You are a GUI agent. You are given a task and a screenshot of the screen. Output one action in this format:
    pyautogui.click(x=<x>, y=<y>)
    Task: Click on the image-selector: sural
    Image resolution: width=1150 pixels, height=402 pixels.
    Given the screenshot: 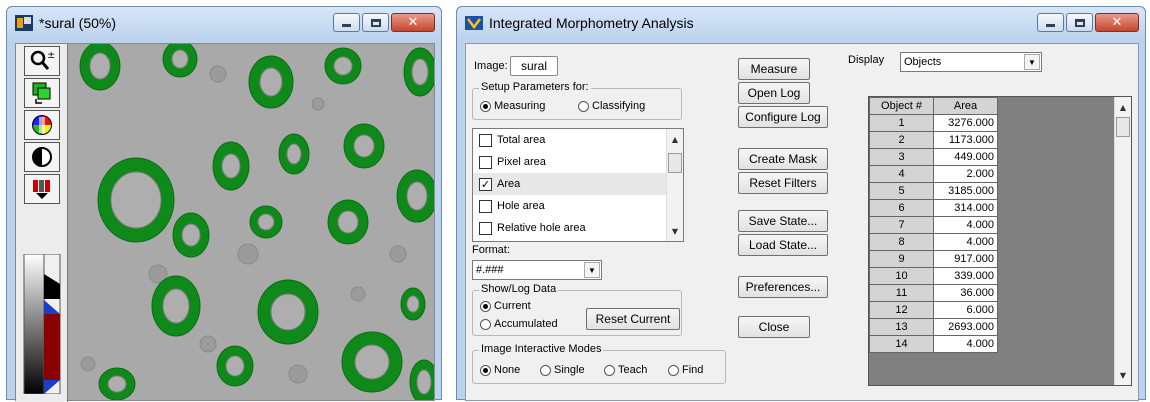 What is the action you would take?
    pyautogui.click(x=534, y=66)
    